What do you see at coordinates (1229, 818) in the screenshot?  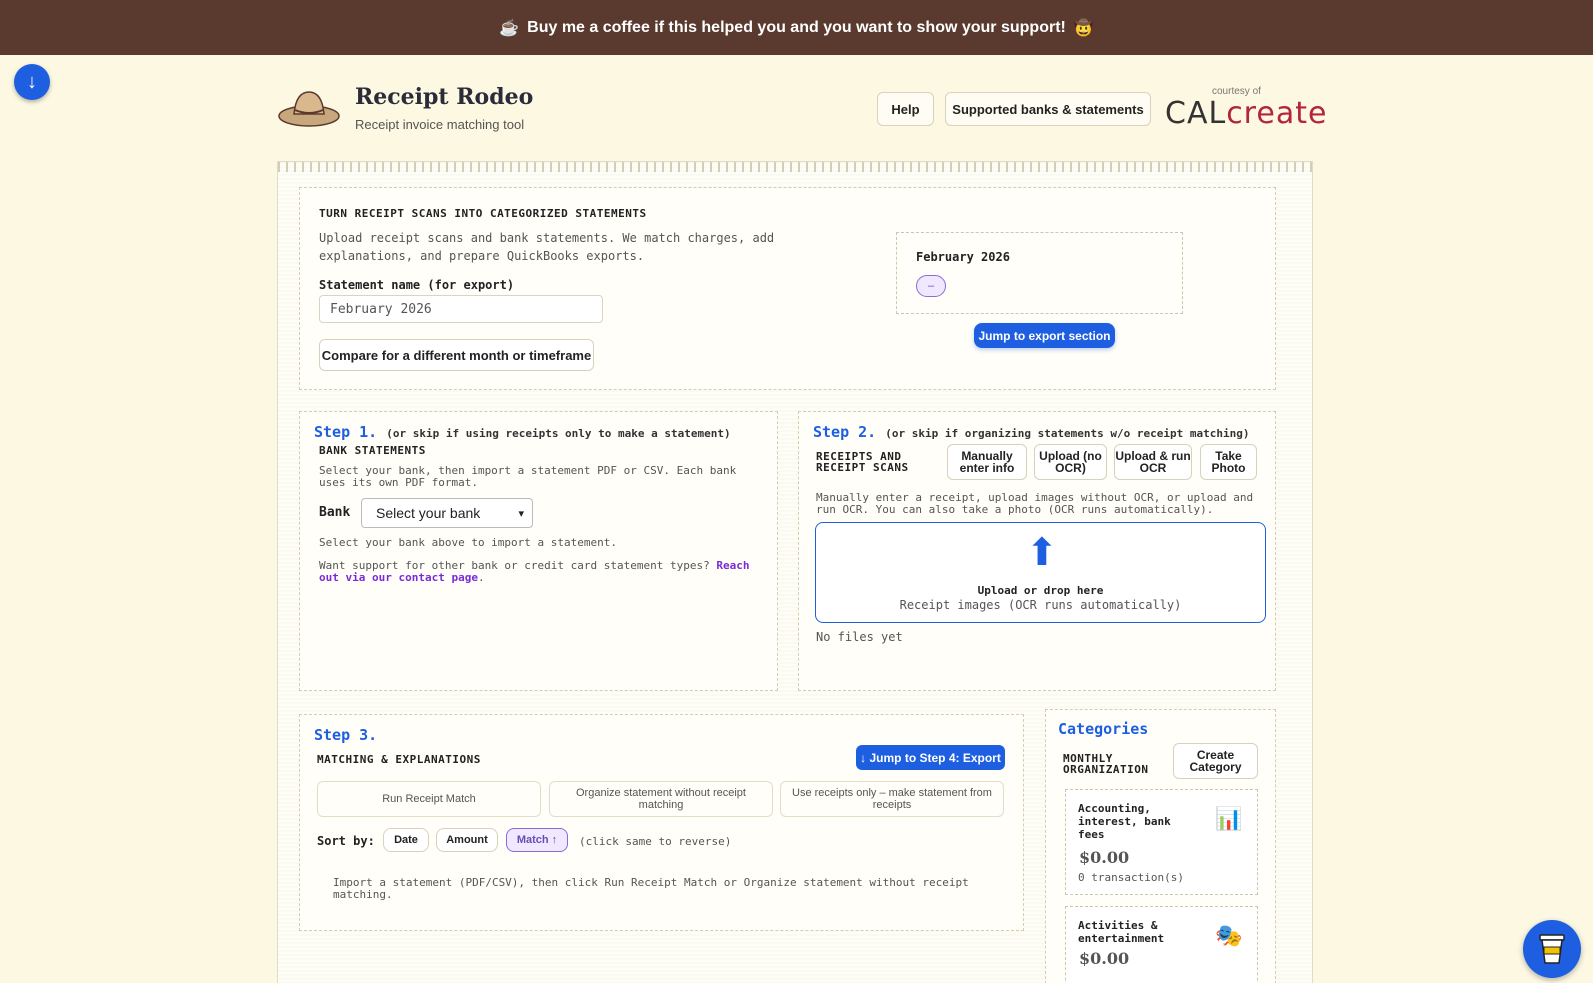 I see `bar-chart-icon: 📊` at bounding box center [1229, 818].